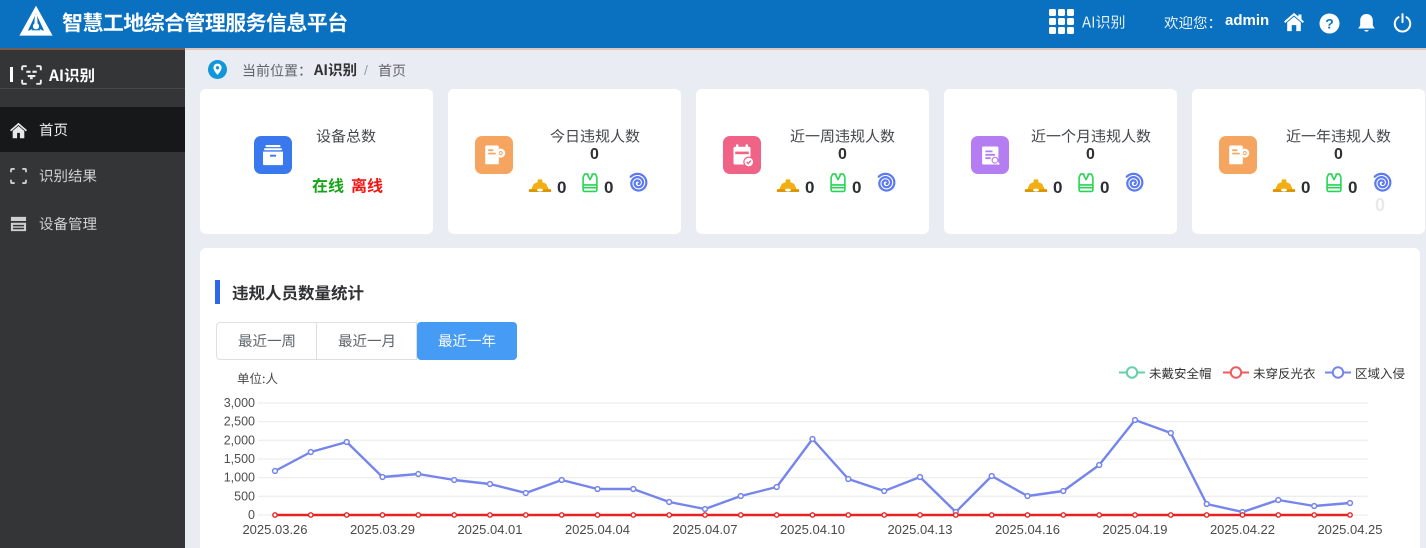  What do you see at coordinates (239, 403) in the screenshot?
I see `svg-text: 3,000` at bounding box center [239, 403].